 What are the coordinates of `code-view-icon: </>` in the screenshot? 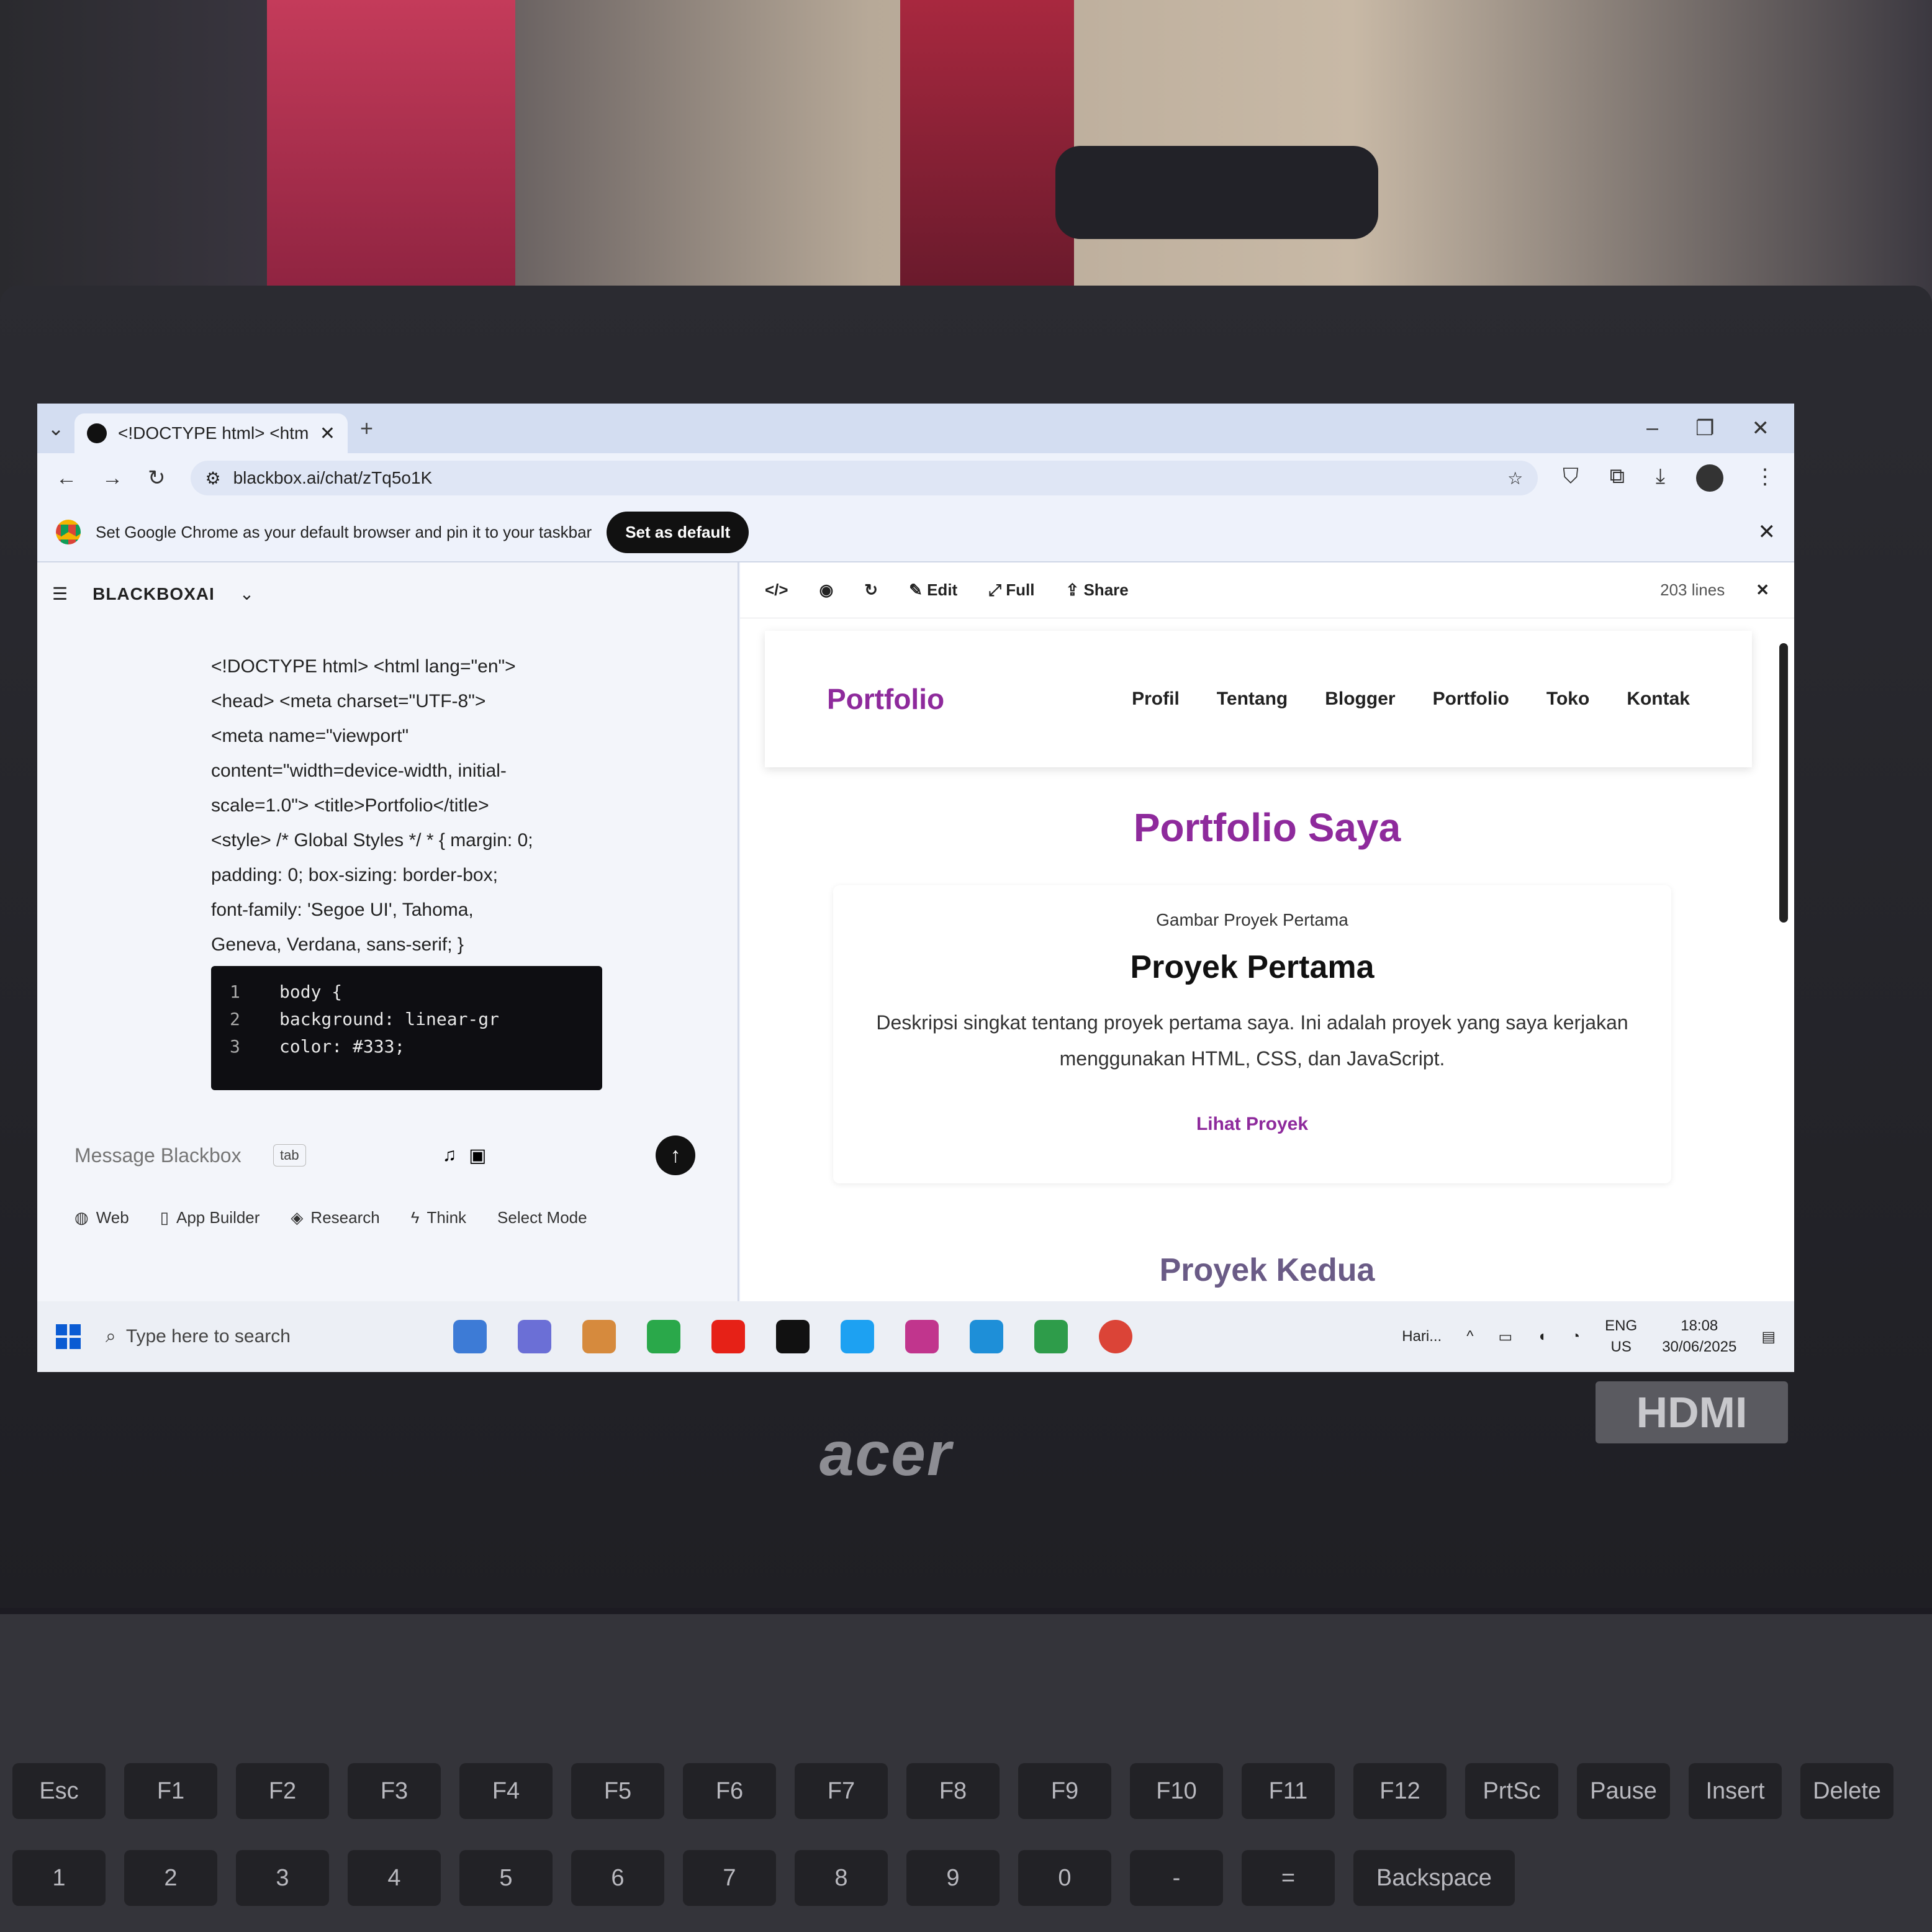 It's located at (776, 590).